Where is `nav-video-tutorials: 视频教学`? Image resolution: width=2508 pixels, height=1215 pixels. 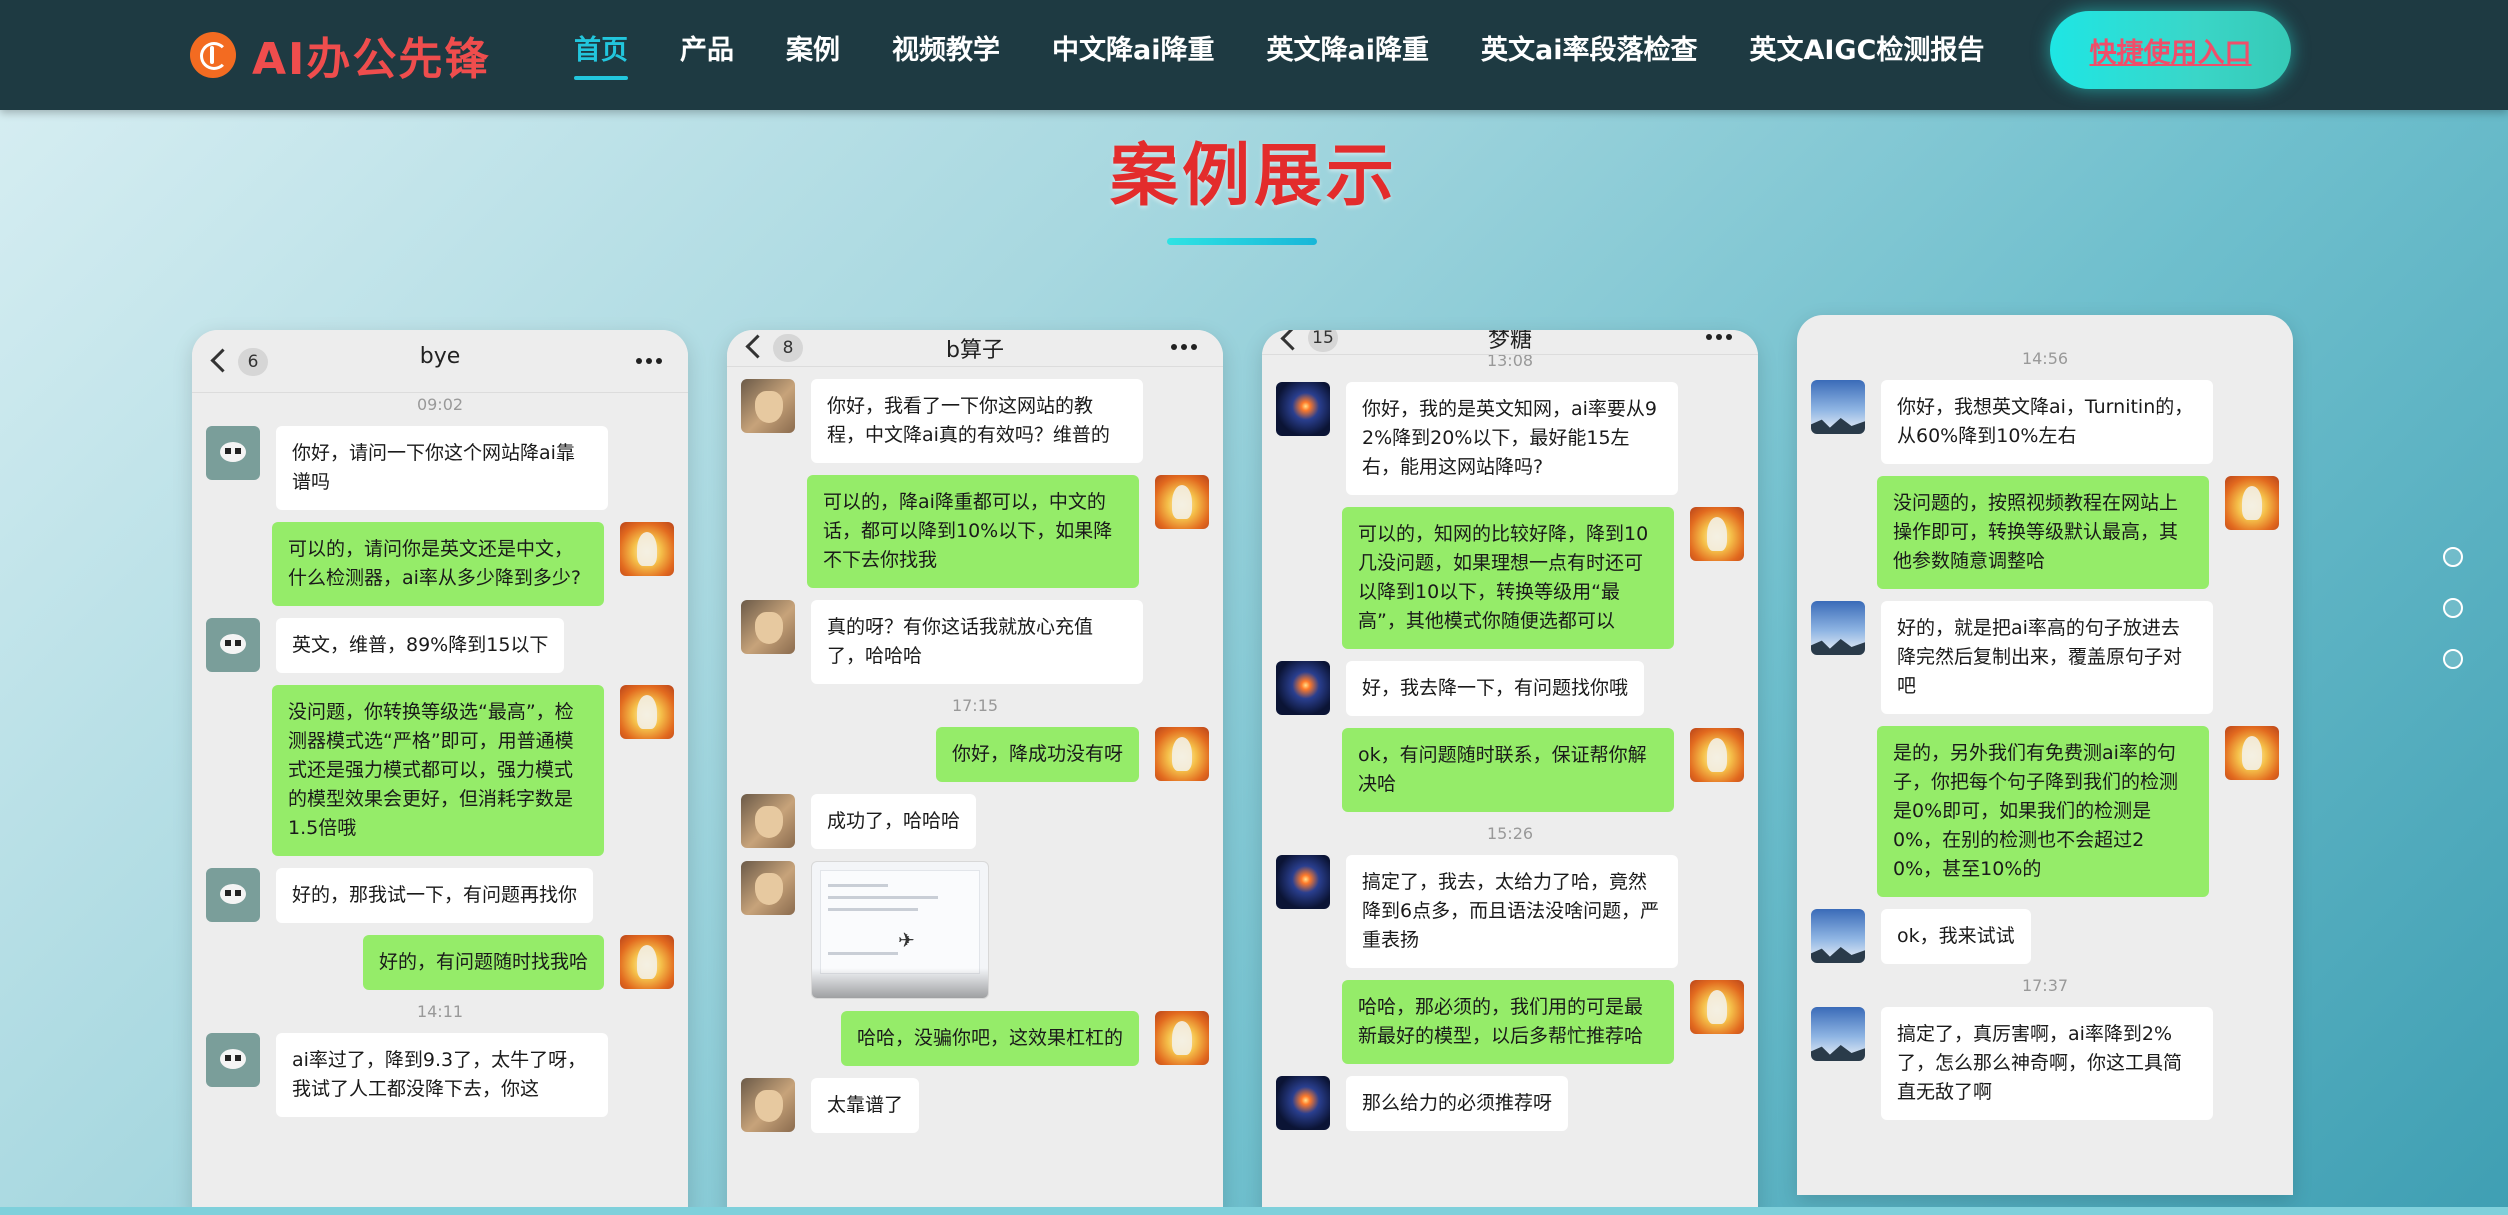 nav-video-tutorials: 视频教学 is located at coordinates (946, 55).